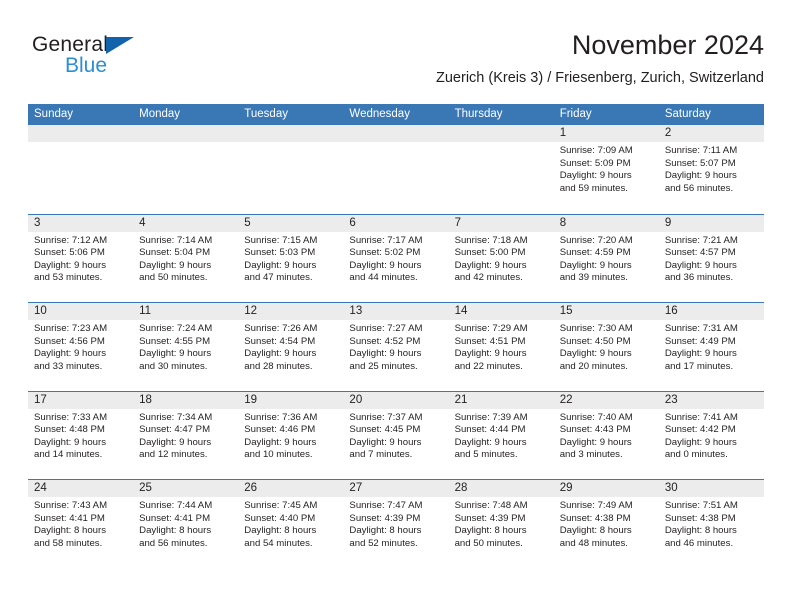 The height and width of the screenshot is (612, 792). Describe the element at coordinates (278, 278) in the screenshot. I see `day-detail-line: and 47 minutes.` at that location.